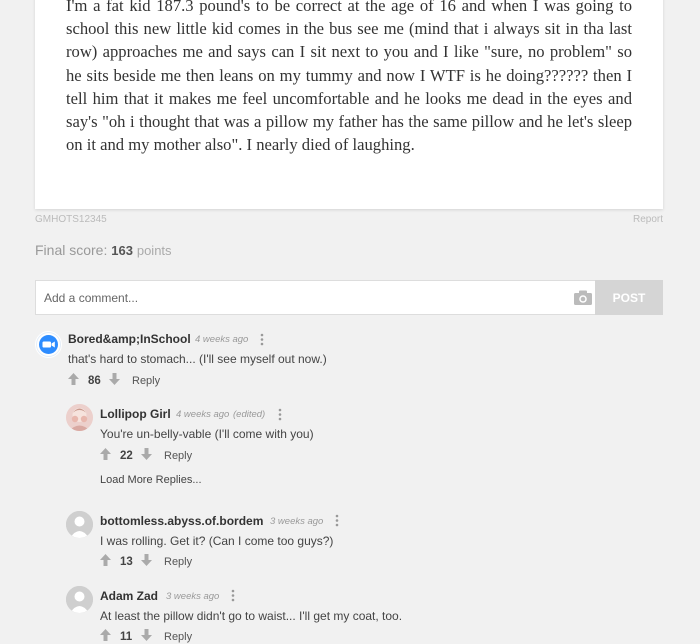 Image resolution: width=700 pixels, height=644 pixels. I want to click on score-unit: points, so click(154, 250).